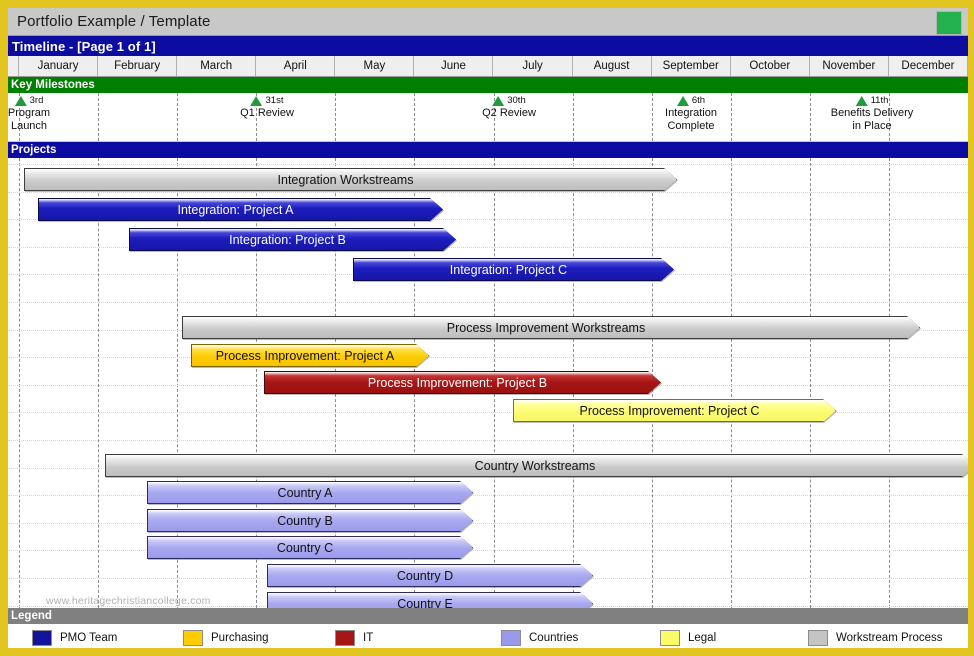  I want to click on gantt-bar-label: Country Workstreams, so click(535, 465).